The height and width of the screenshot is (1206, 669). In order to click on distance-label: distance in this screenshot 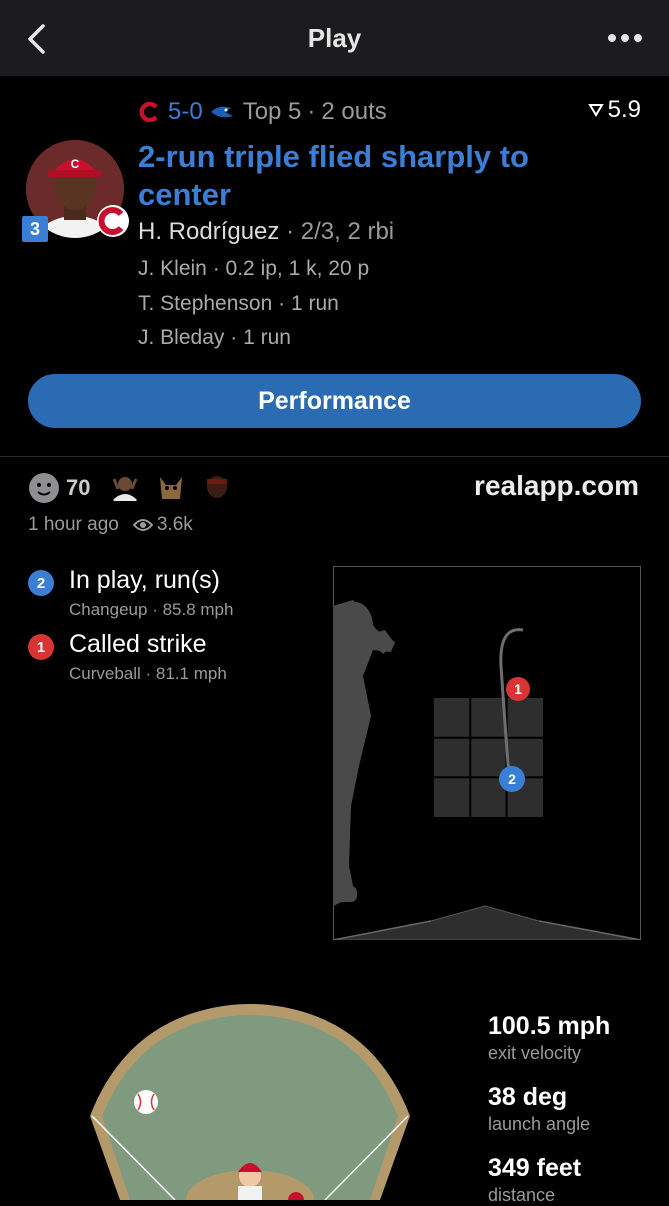, I will do `click(522, 1195)`.